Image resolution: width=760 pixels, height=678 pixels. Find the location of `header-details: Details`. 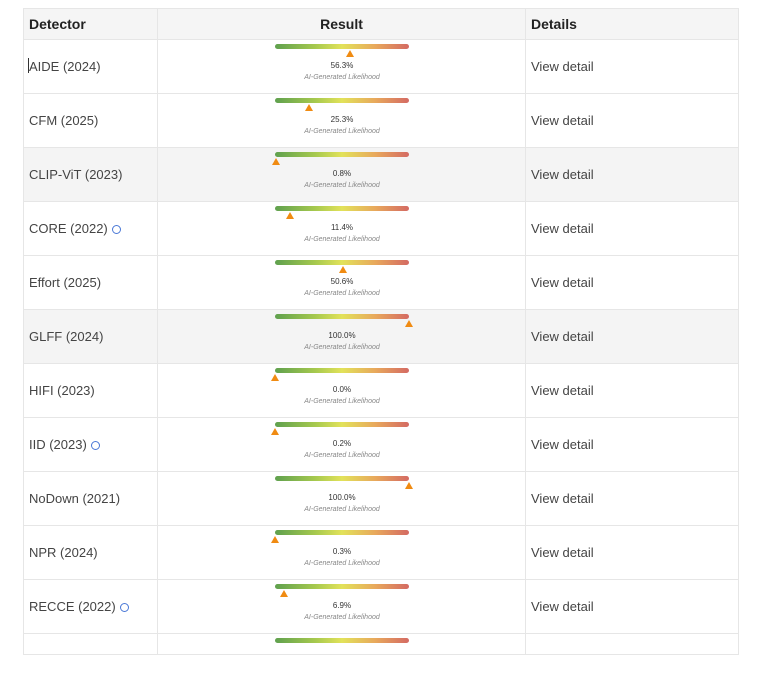

header-details: Details is located at coordinates (554, 24).